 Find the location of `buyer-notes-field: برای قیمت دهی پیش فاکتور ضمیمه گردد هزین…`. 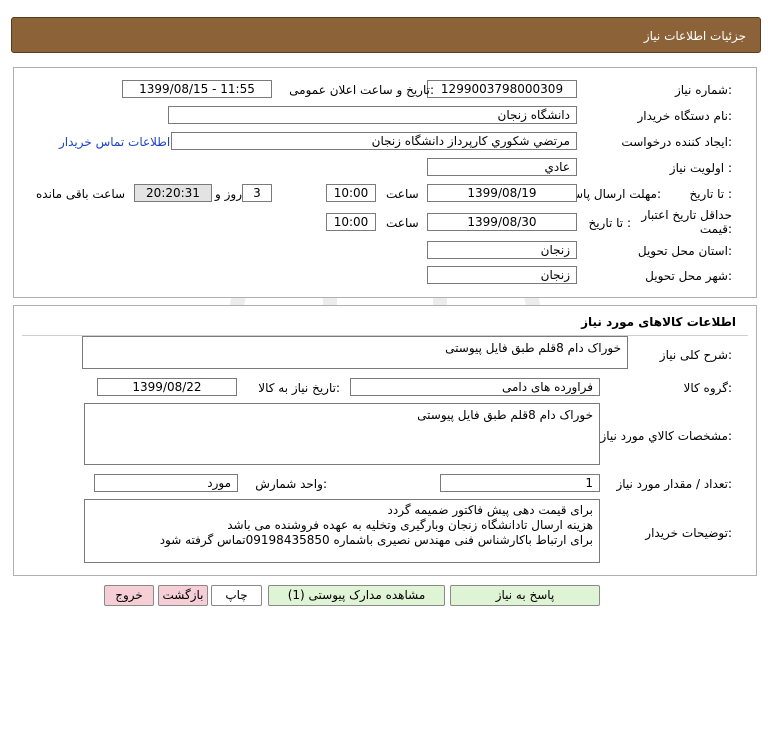

buyer-notes-field: برای قیمت دهی پیش فاکتور ضمیمه گردد هزین… is located at coordinates (342, 531).